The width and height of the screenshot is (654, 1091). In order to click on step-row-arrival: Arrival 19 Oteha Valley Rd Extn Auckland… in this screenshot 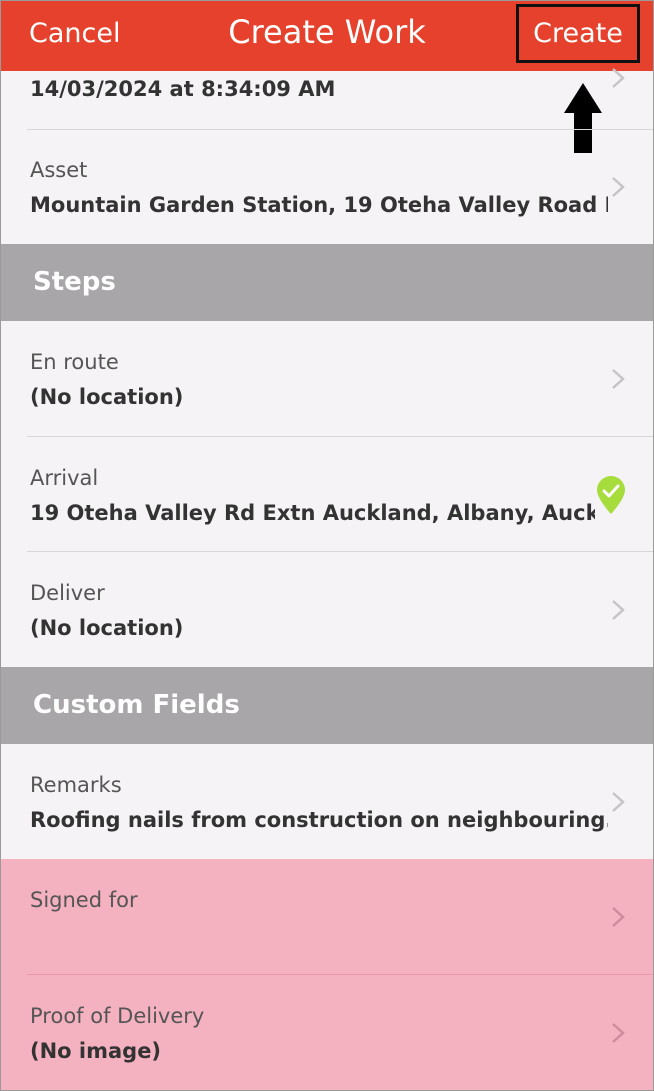, I will do `click(327, 494)`.